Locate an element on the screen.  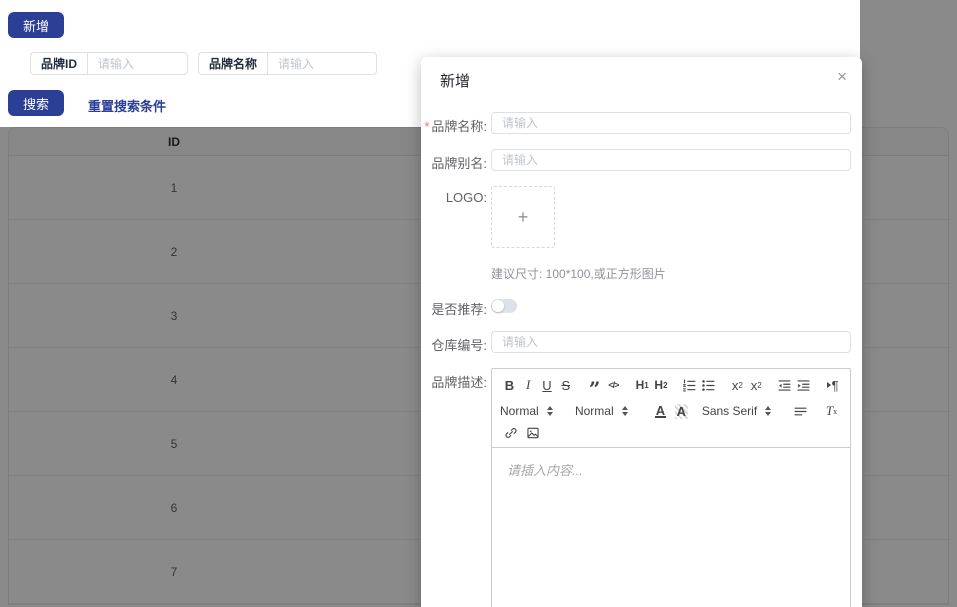
font-picker: Sans Serif is located at coordinates (739, 411).